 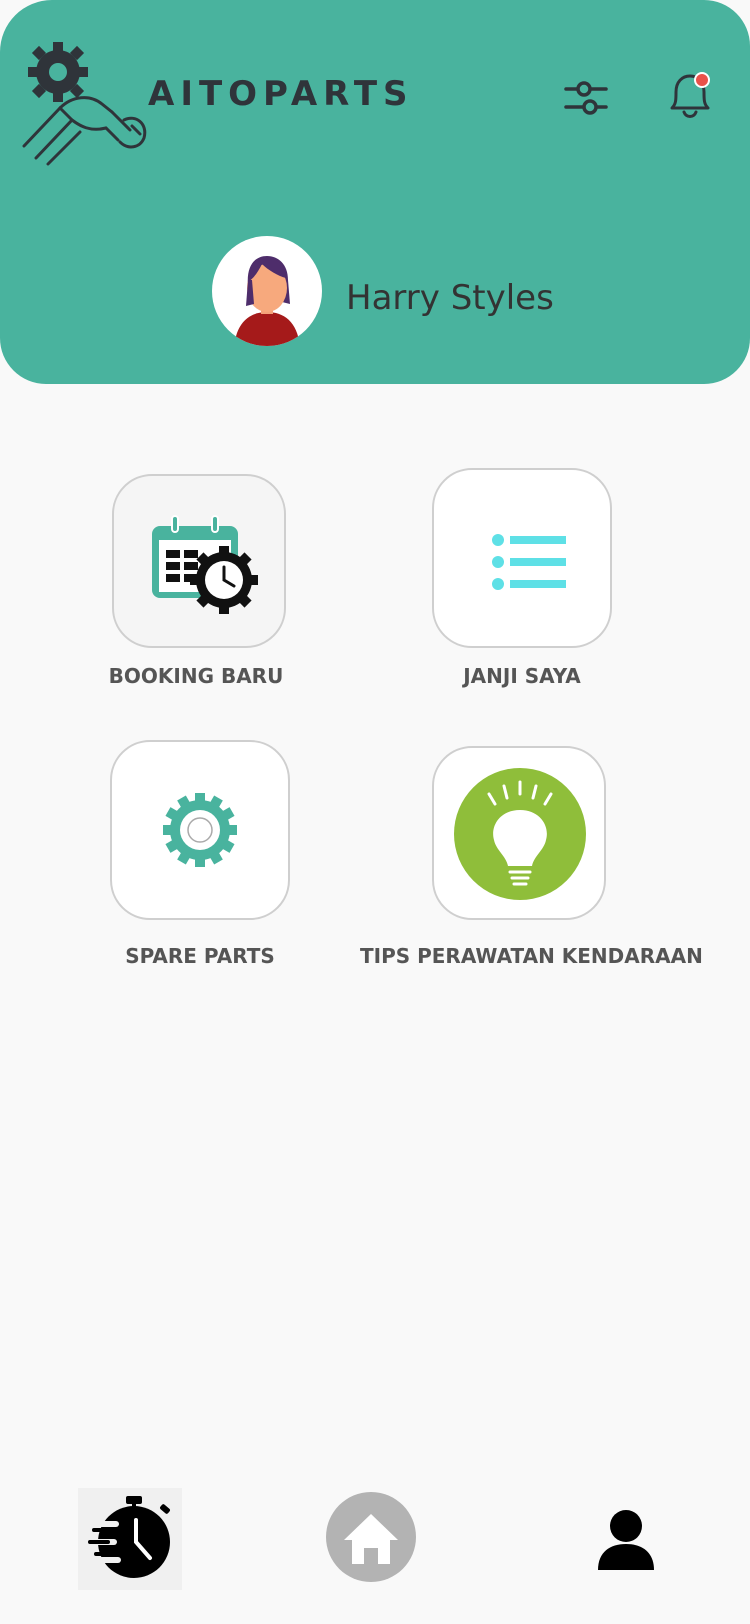 I want to click on calendar-gear-icon, so click(x=205, y=564).